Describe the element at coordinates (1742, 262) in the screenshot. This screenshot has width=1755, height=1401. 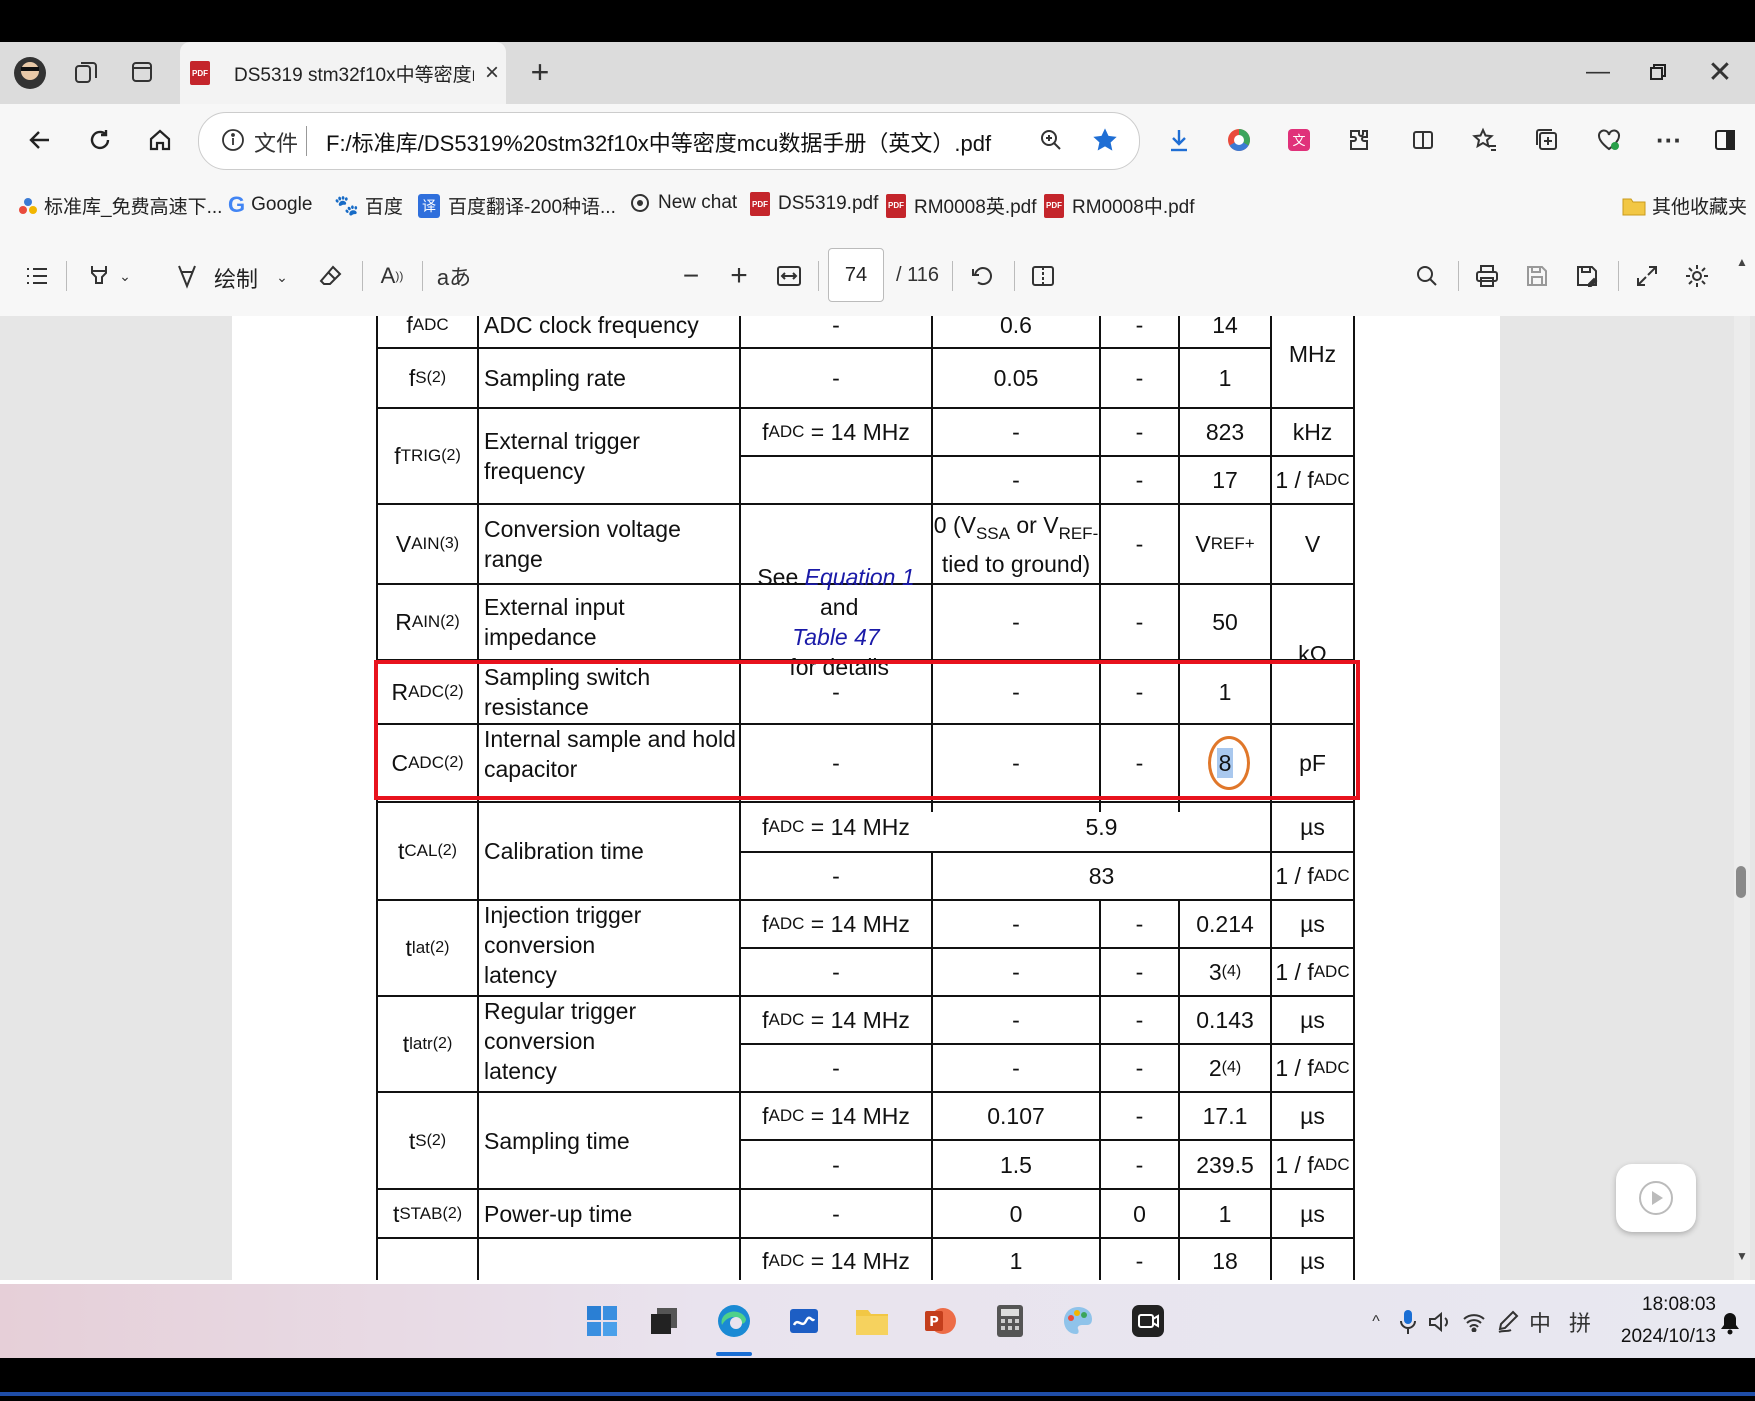
I see `scroll-up-icon: ▲` at that location.